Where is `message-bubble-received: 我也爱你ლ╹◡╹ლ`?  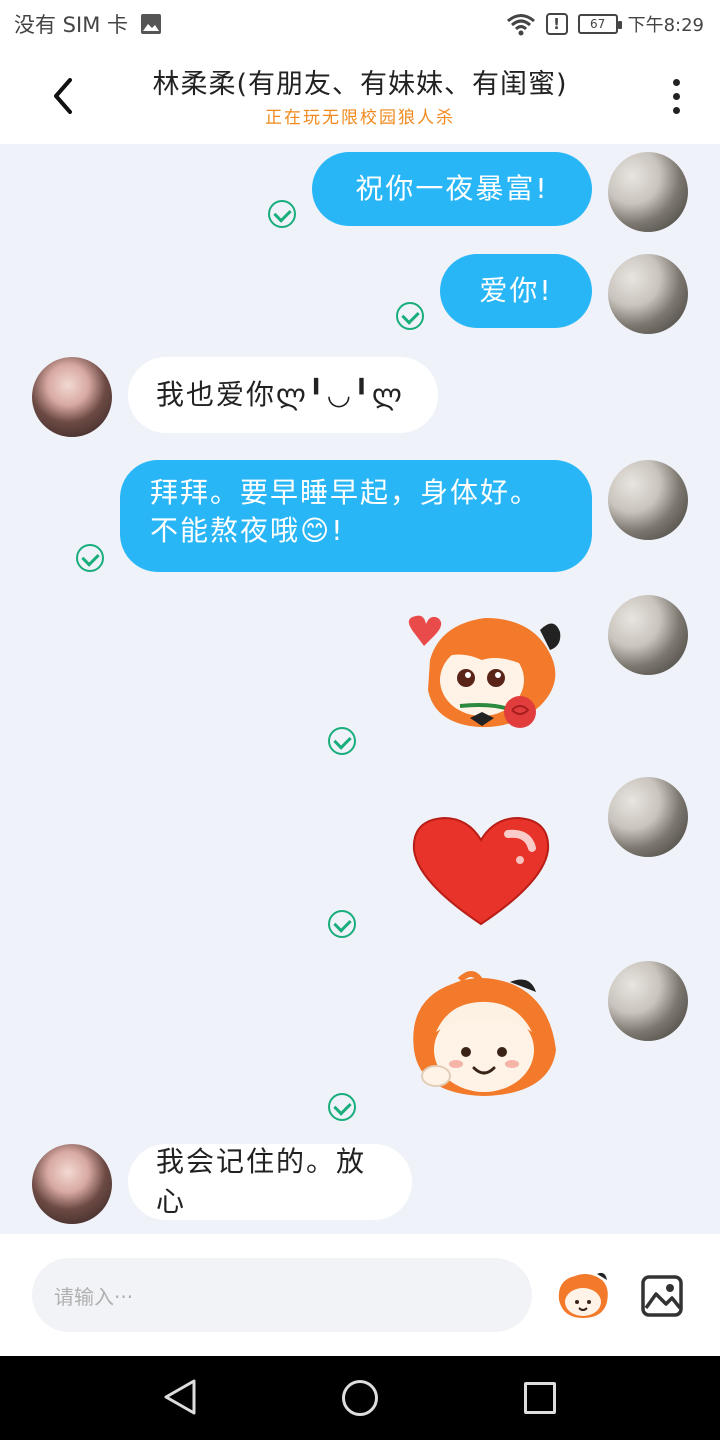
message-bubble-received: 我也爱你ლ╹◡╹ლ is located at coordinates (283, 395).